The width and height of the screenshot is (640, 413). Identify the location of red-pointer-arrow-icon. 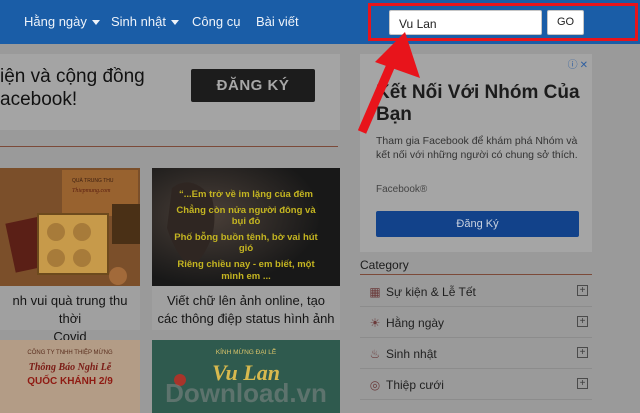
(388, 83).